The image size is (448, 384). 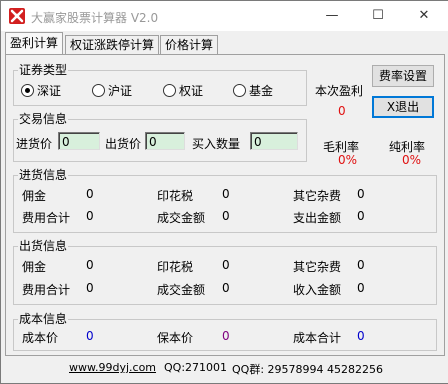 I want to click on buy-commission-value: 0, so click(x=90, y=194).